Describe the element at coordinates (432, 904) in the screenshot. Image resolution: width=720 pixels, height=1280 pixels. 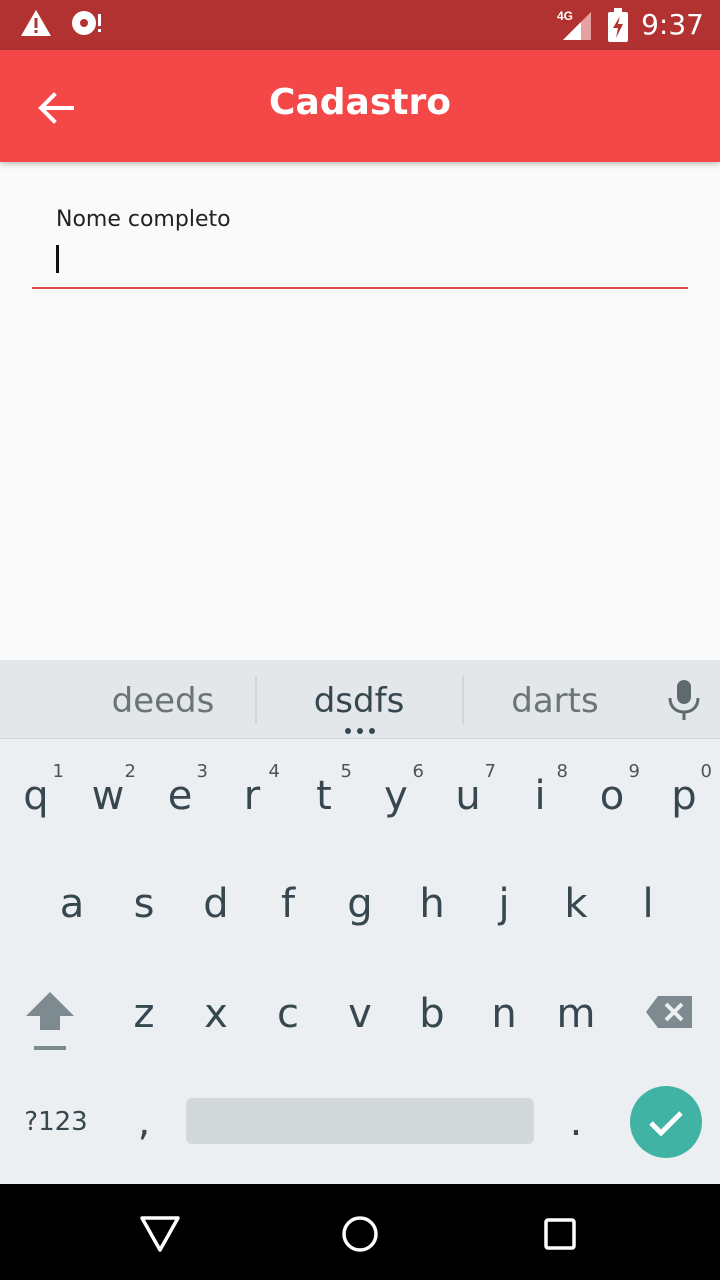
I see `key-h: h` at that location.